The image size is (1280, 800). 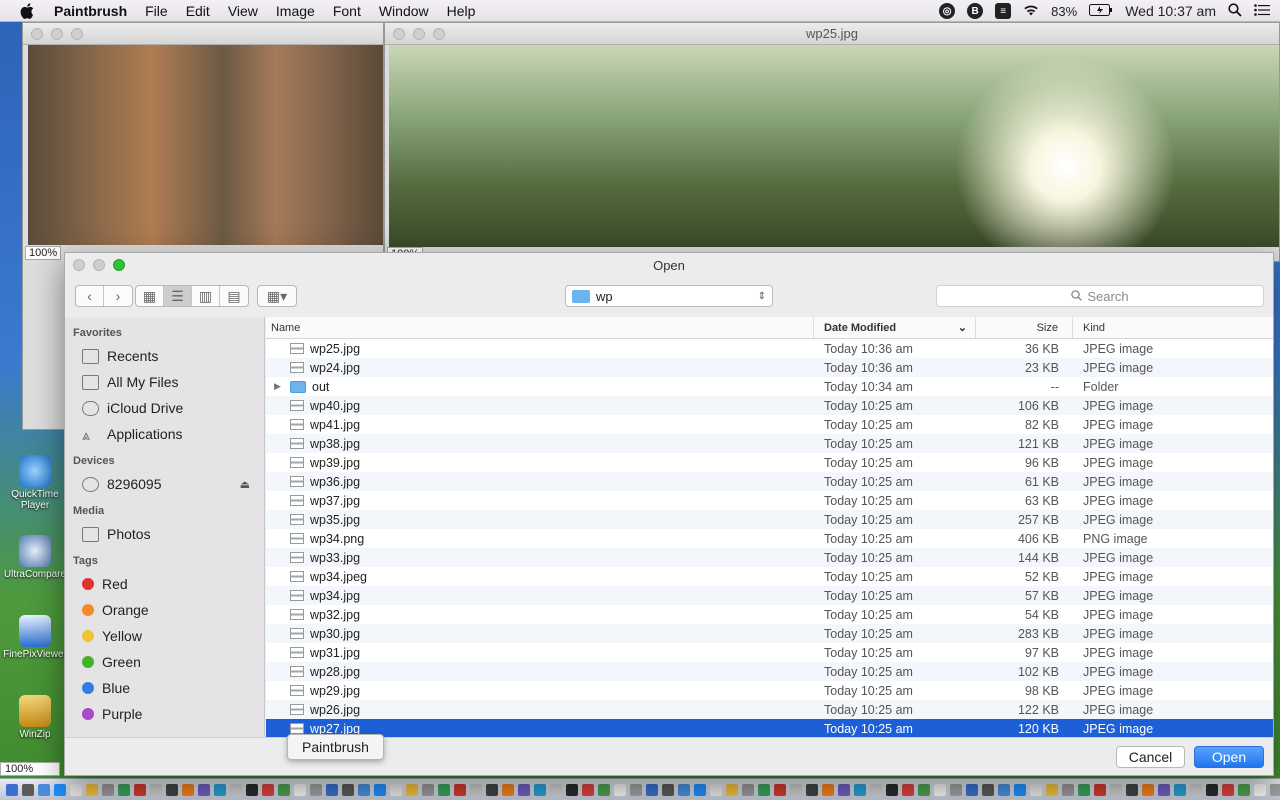 I want to click on spotlight-search-icon, so click(x=1235, y=11).